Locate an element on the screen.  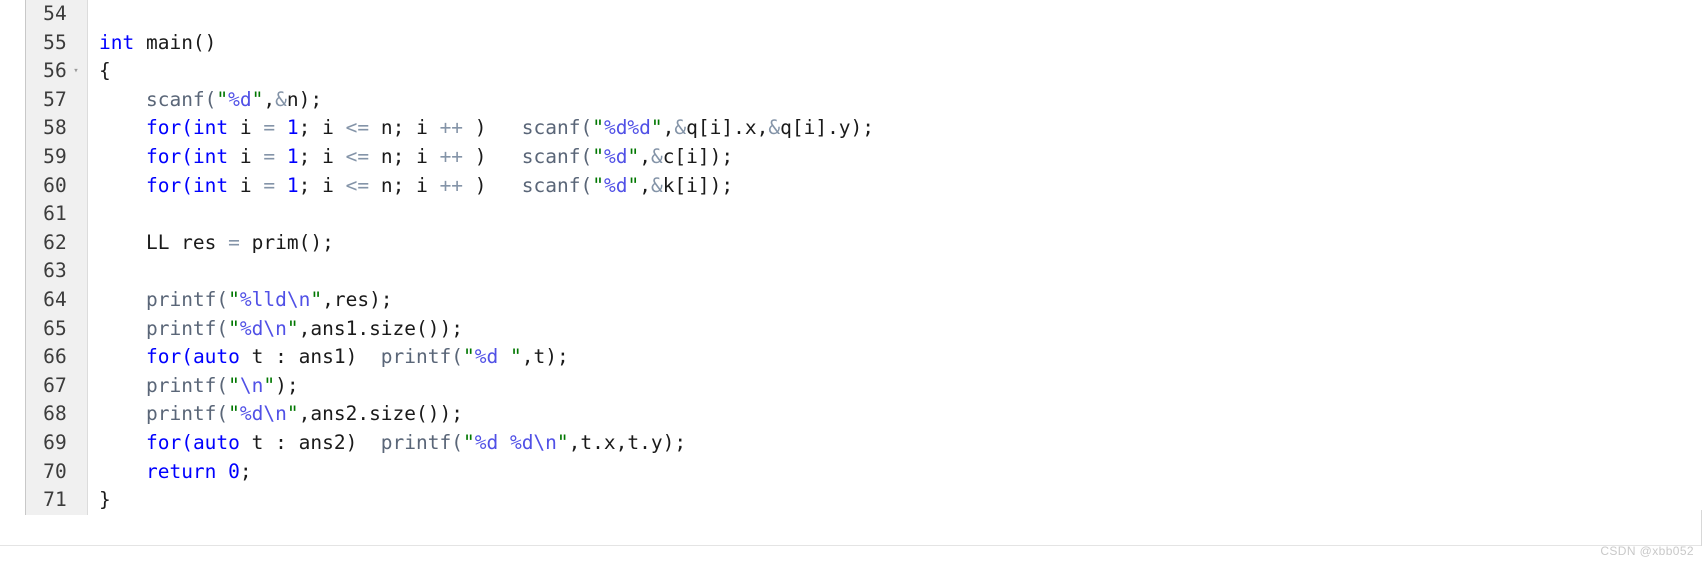
line-number: 57 is located at coordinates (55, 99).